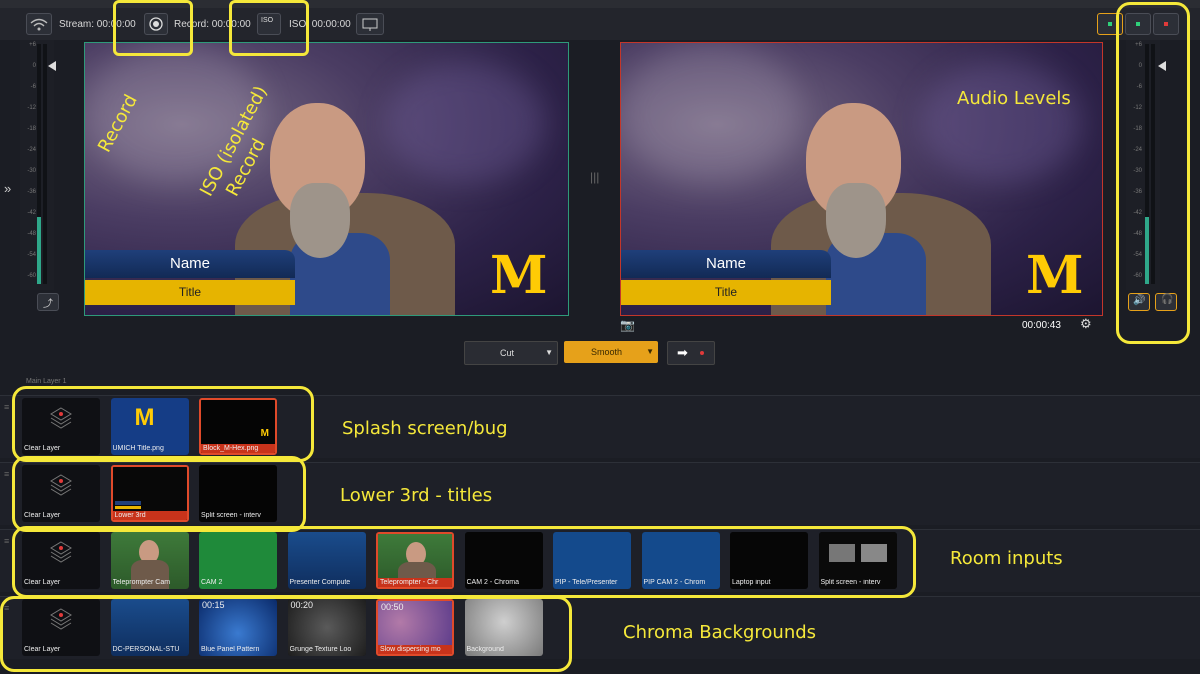  What do you see at coordinates (1086, 324) in the screenshot?
I see `program-settings-gear-icon: ⚙` at bounding box center [1086, 324].